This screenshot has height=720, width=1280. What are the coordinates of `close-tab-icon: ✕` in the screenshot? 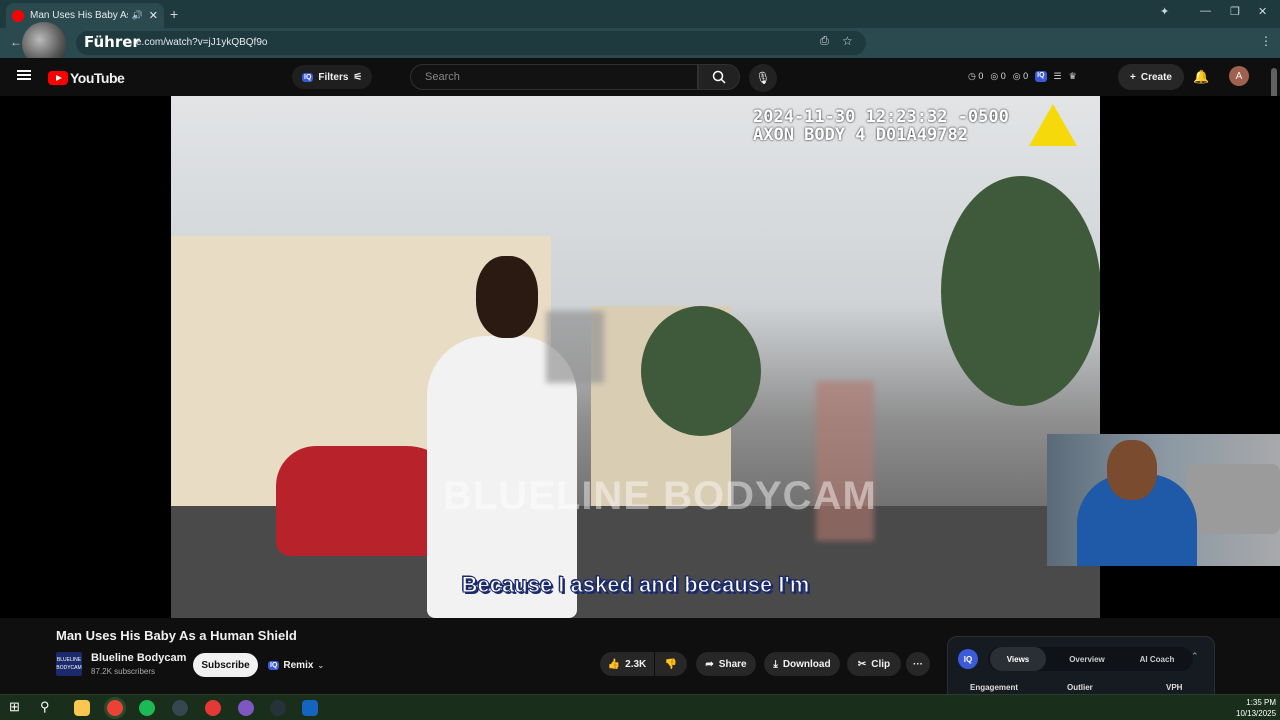 It's located at (153, 15).